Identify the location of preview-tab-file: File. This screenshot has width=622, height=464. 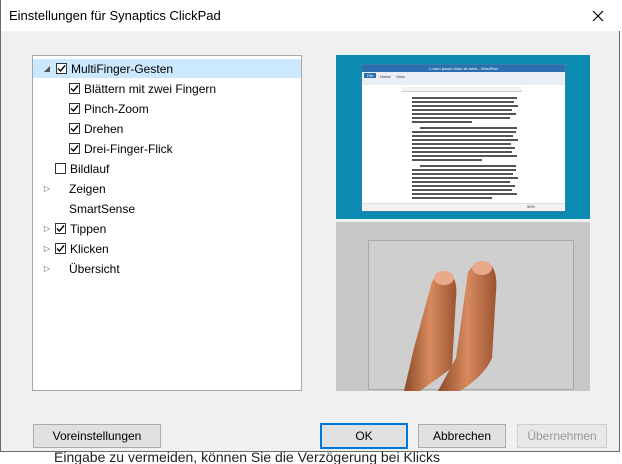
(370, 75).